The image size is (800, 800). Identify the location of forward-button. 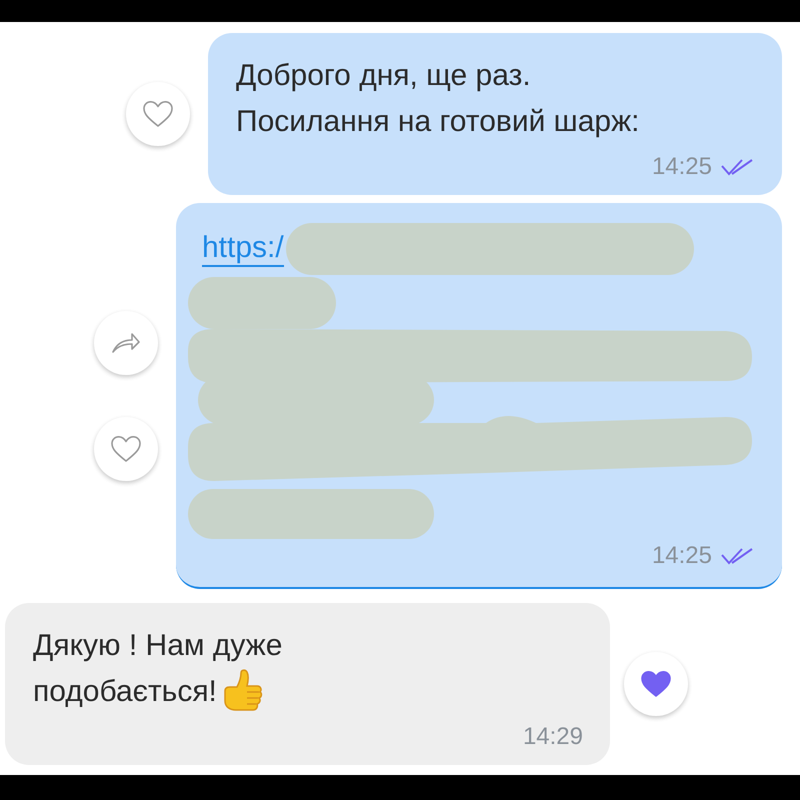
(126, 343).